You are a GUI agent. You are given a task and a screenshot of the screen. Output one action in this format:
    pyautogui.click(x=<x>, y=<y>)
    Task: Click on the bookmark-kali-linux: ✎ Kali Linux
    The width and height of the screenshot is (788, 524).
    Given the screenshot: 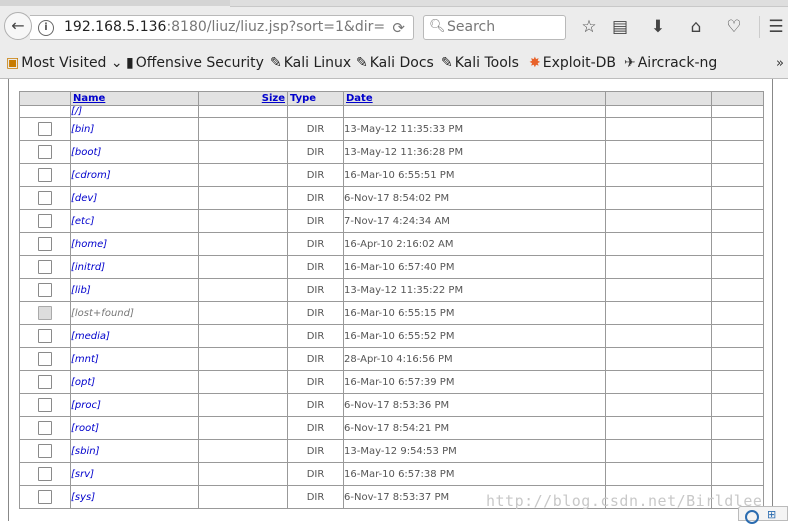 What is the action you would take?
    pyautogui.click(x=310, y=63)
    